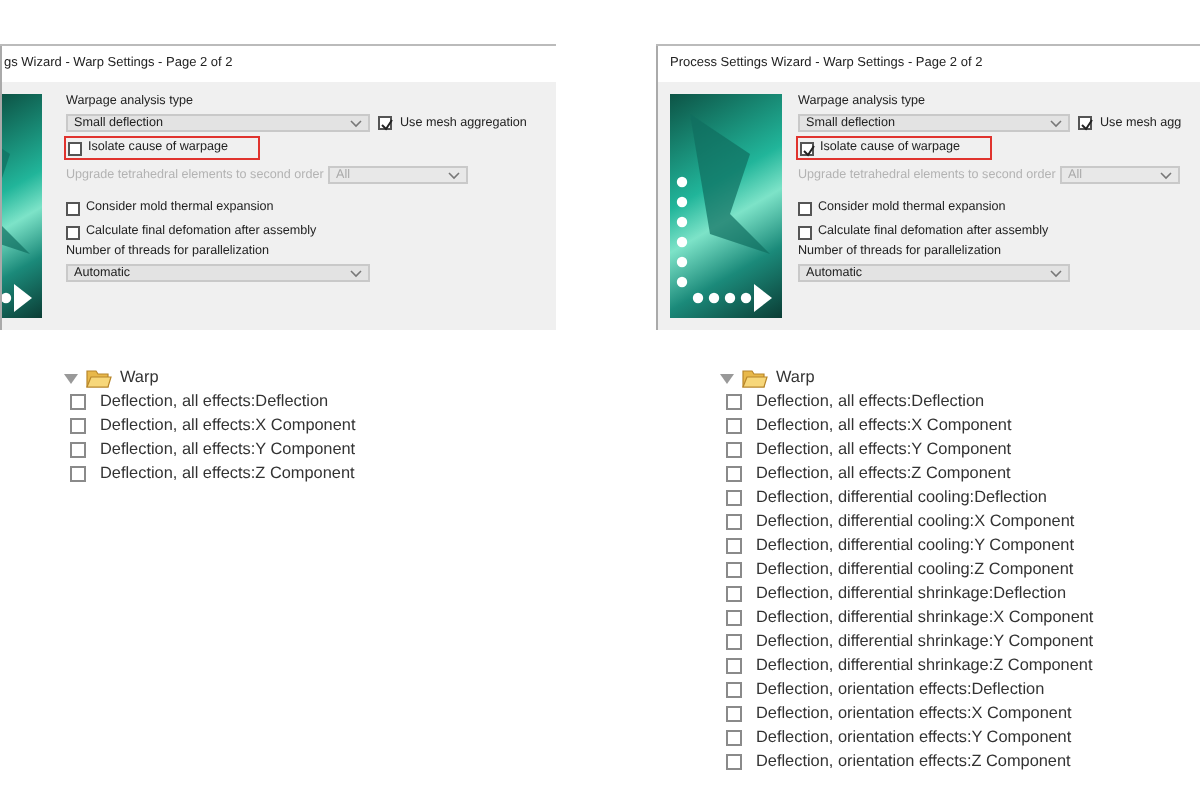 The width and height of the screenshot is (1200, 800). Describe the element at coordinates (911, 594) in the screenshot. I see `tree-item-label: Deflection, differential shrinkage:Deflection` at that location.